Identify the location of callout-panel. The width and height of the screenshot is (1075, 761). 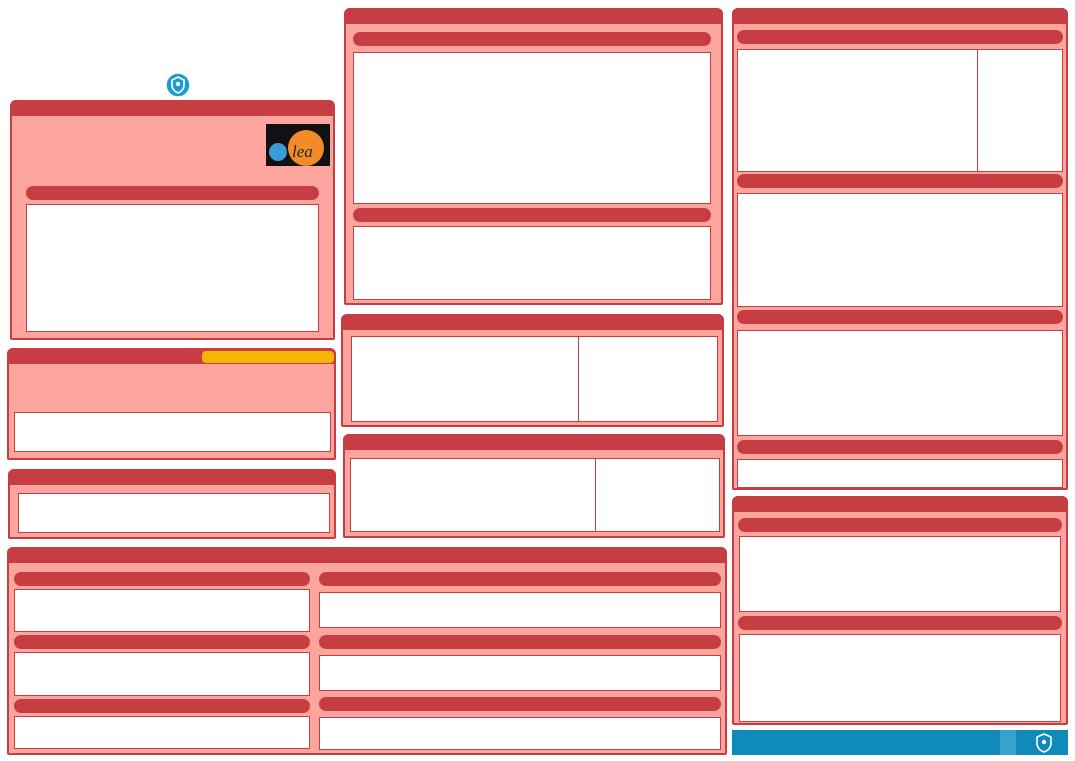
(171, 404).